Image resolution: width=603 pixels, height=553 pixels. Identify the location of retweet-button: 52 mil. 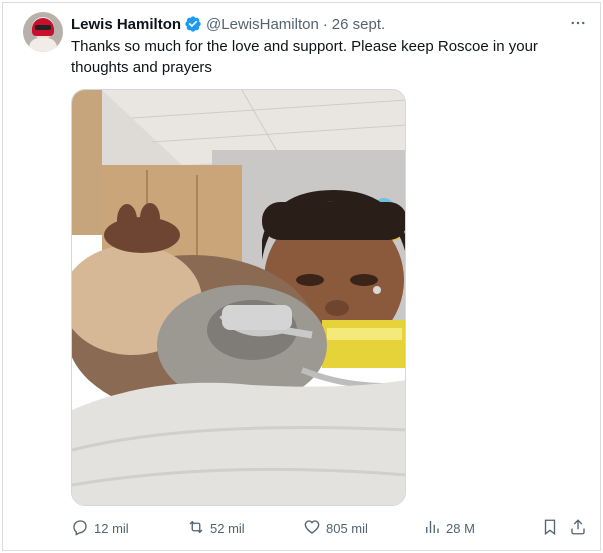
(216, 528).